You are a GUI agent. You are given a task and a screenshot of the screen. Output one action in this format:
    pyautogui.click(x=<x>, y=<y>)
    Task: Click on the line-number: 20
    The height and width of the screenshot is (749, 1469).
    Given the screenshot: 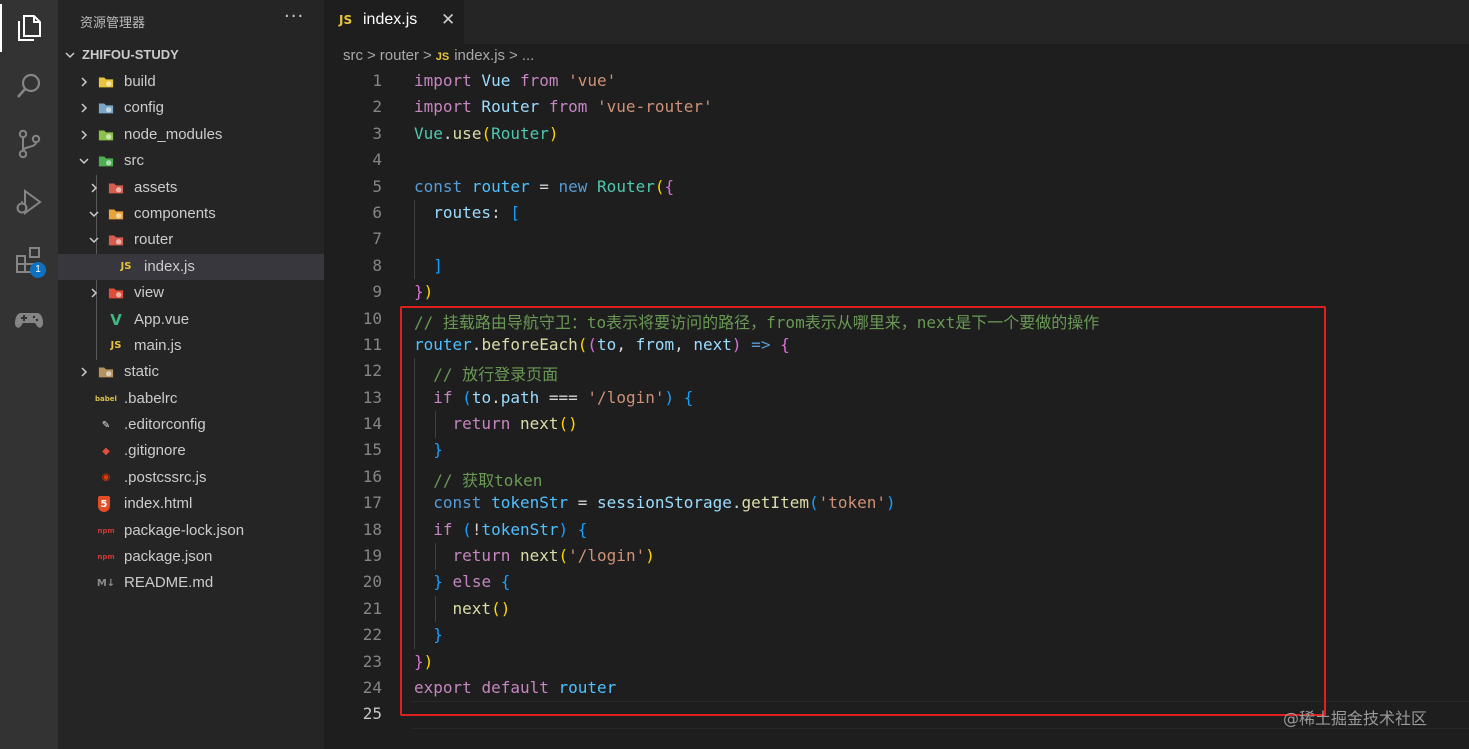 What is the action you would take?
    pyautogui.click(x=372, y=582)
    